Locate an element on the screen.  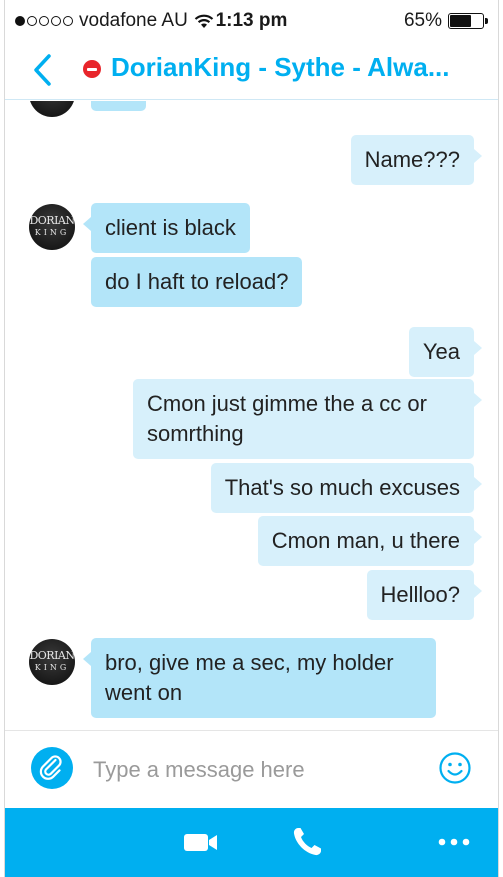
message-bubble-incoming: client is black is located at coordinates (166, 228).